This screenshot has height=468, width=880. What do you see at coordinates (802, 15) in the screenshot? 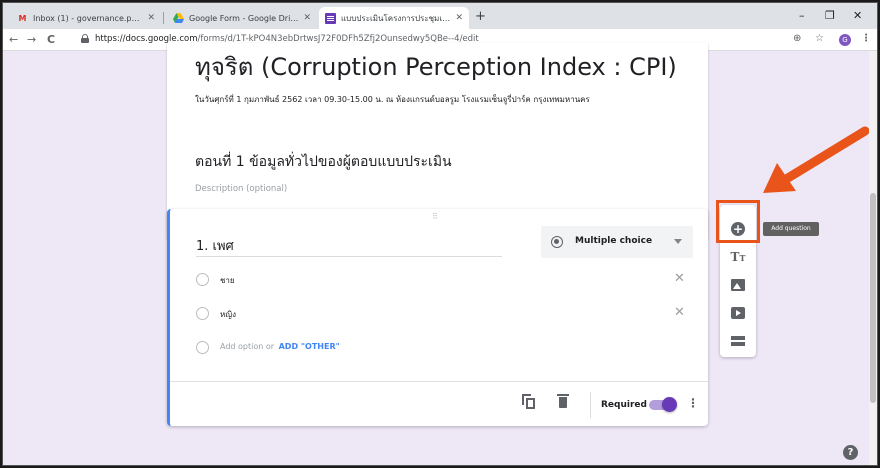
I see `minimize-button: –` at bounding box center [802, 15].